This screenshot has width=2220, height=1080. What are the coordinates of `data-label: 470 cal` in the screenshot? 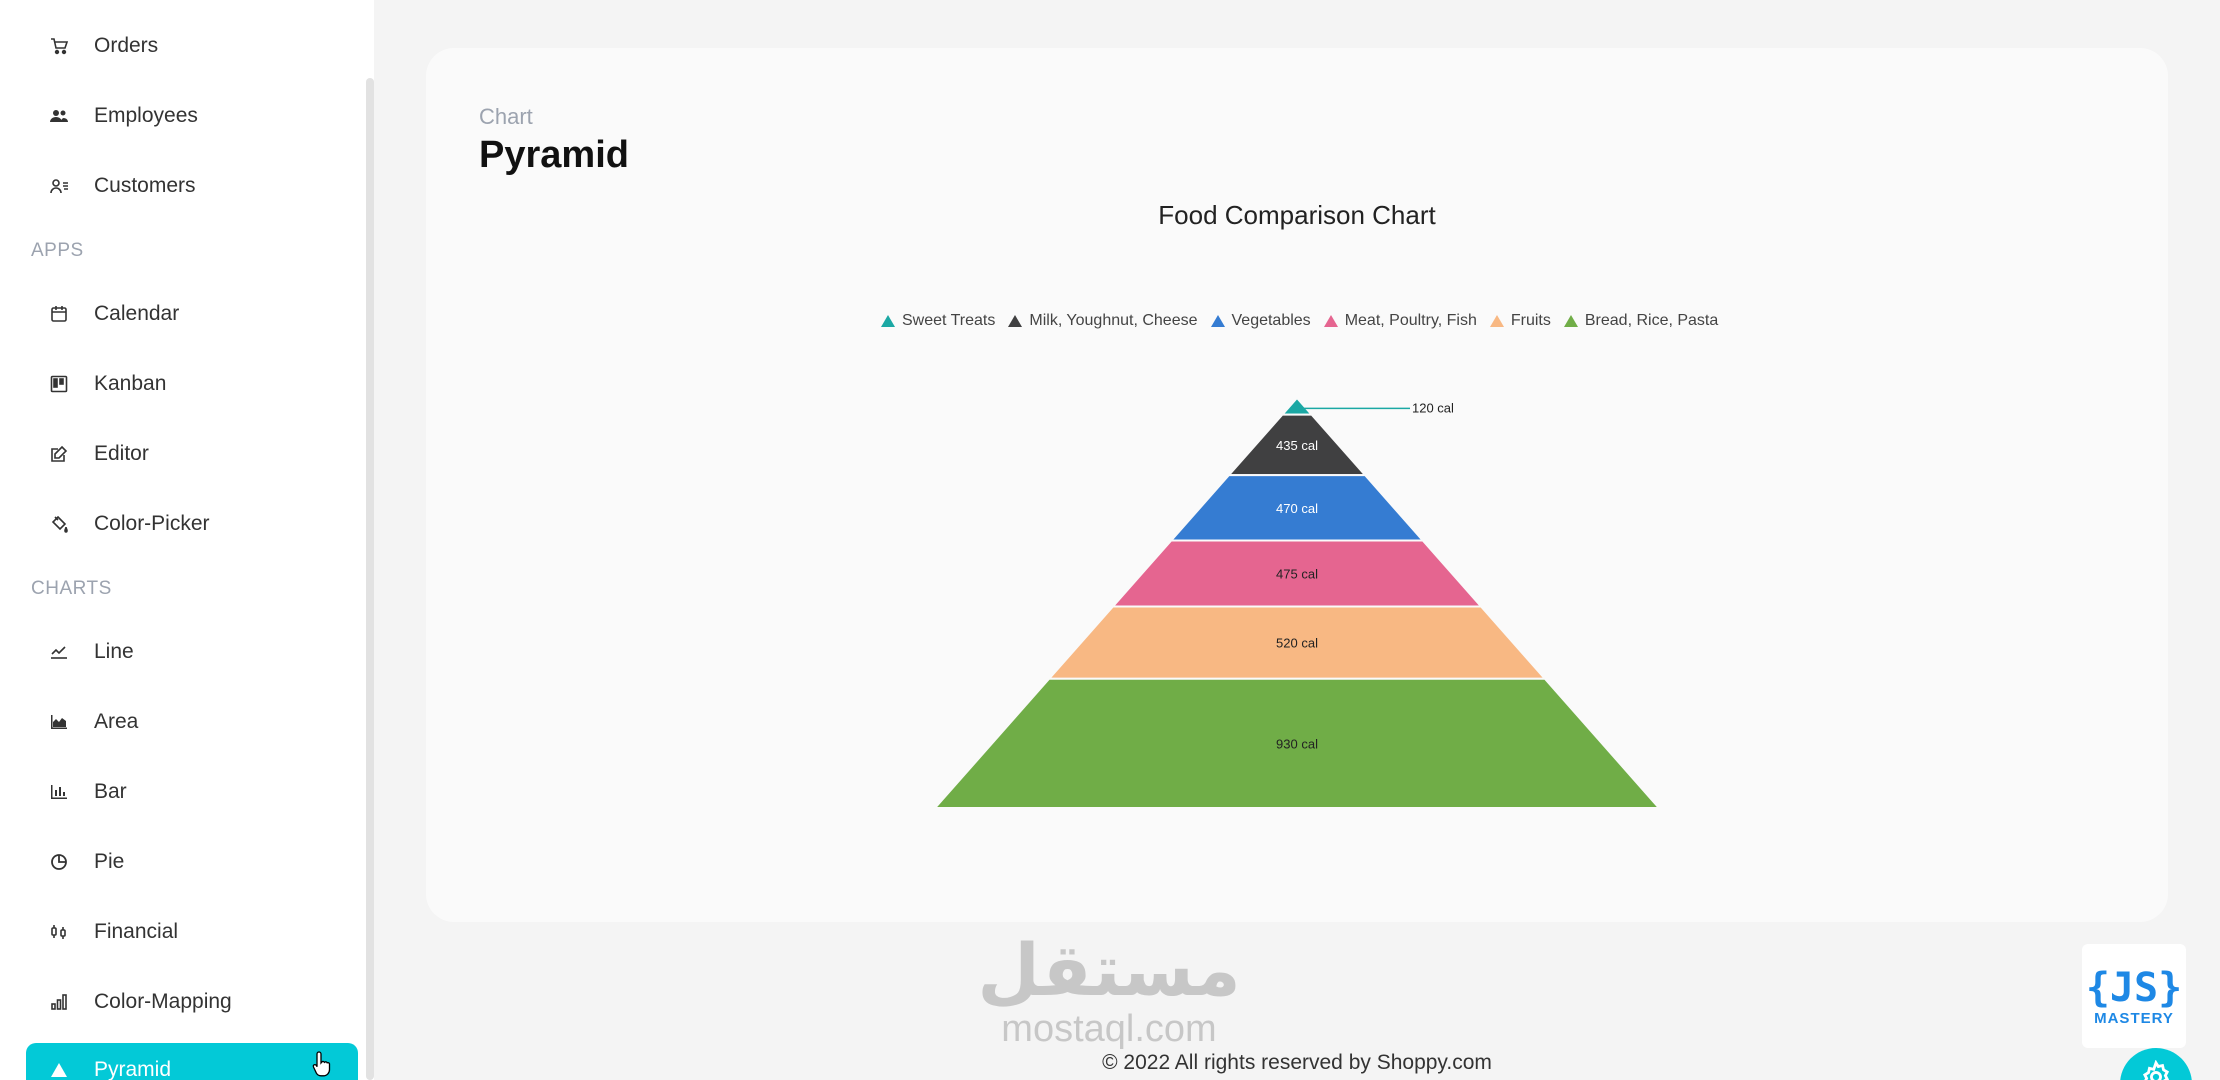 It's located at (1297, 508).